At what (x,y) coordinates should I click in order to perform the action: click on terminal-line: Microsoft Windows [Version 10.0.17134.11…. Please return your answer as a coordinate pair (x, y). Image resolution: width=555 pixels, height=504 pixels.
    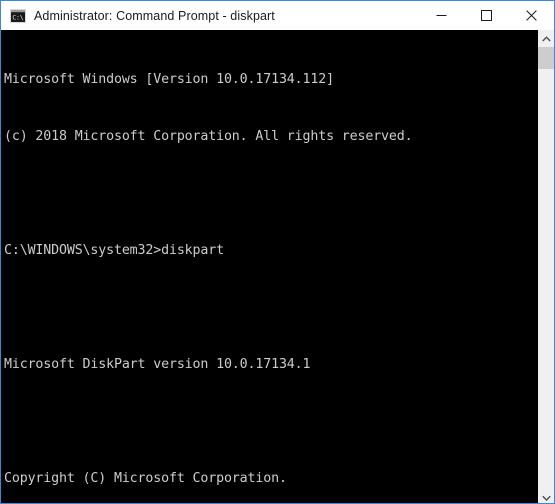
    Looking at the image, I should click on (169, 79).